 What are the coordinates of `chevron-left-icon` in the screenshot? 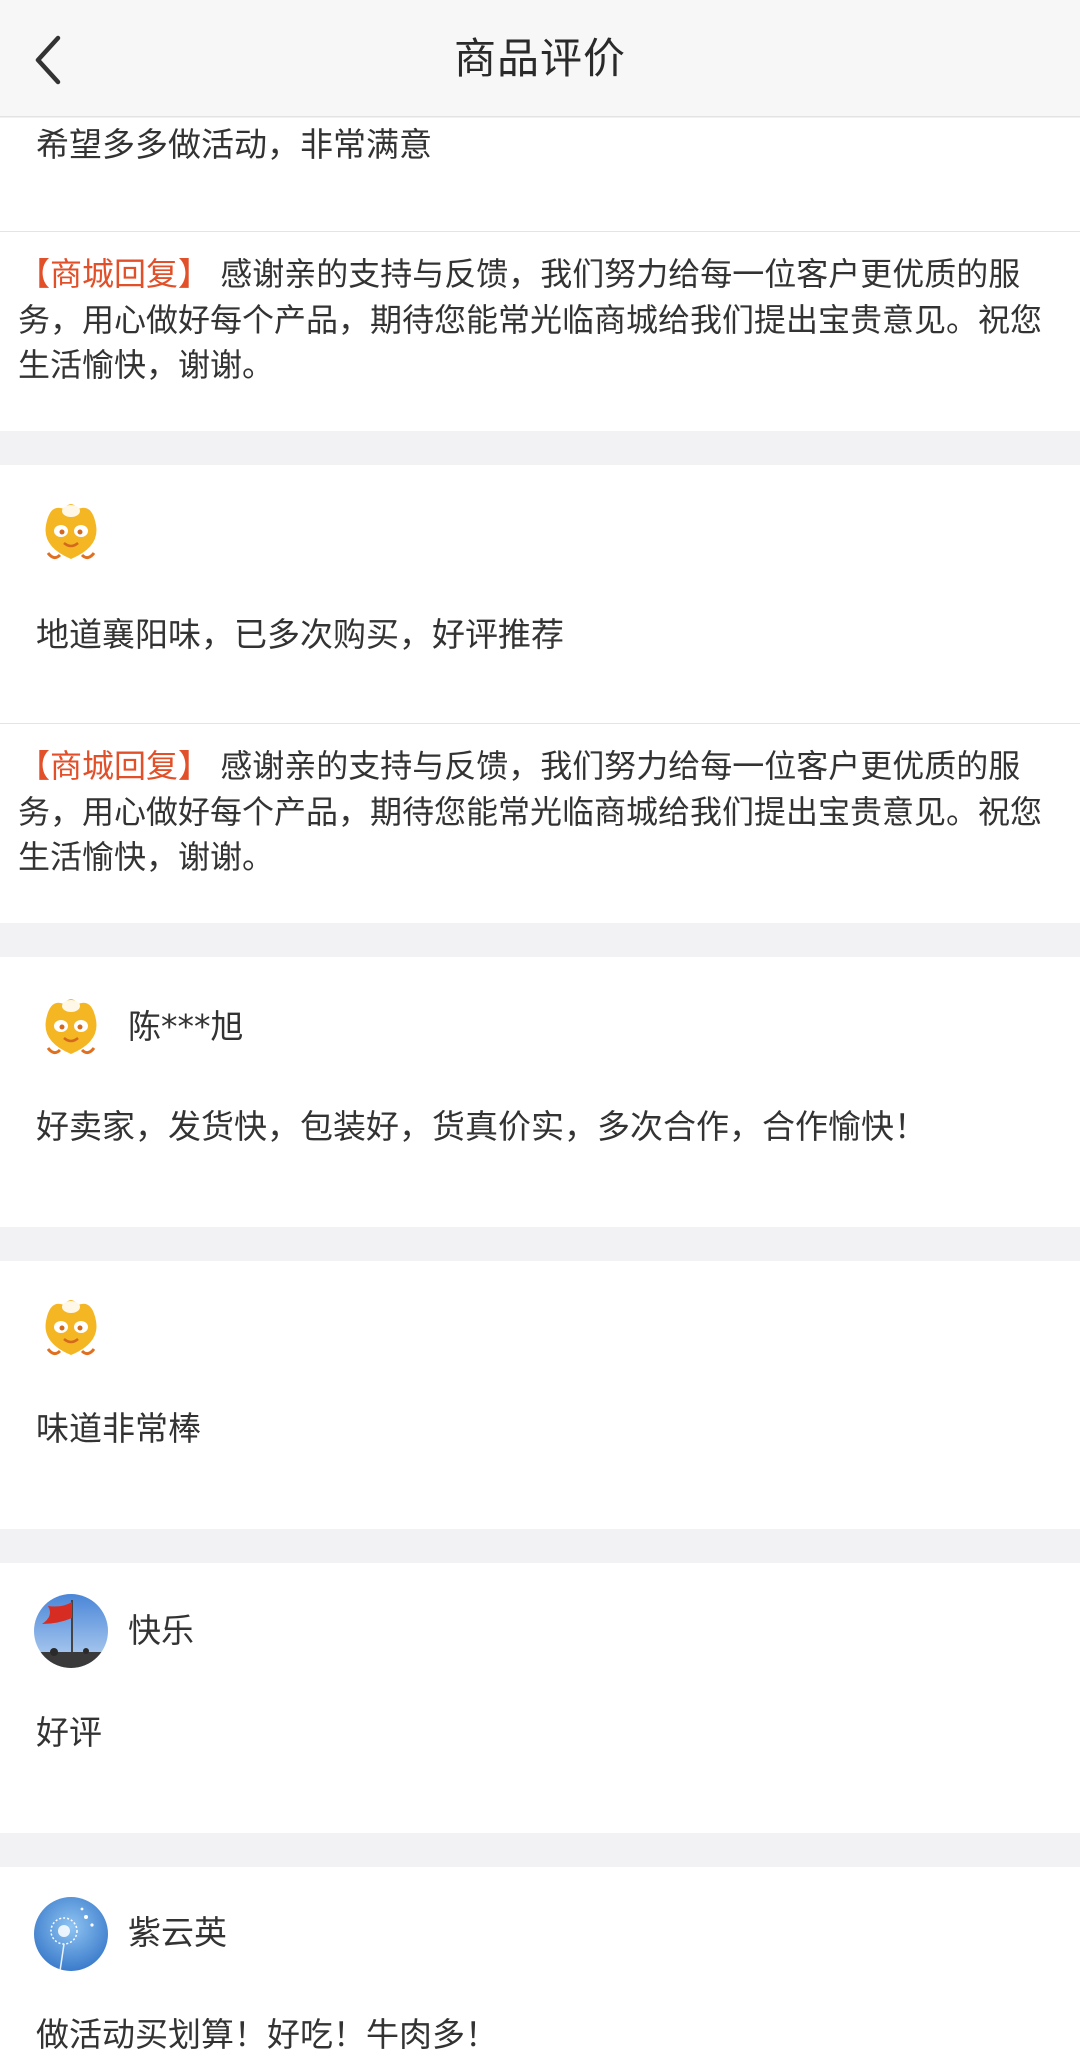 It's located at (48, 60).